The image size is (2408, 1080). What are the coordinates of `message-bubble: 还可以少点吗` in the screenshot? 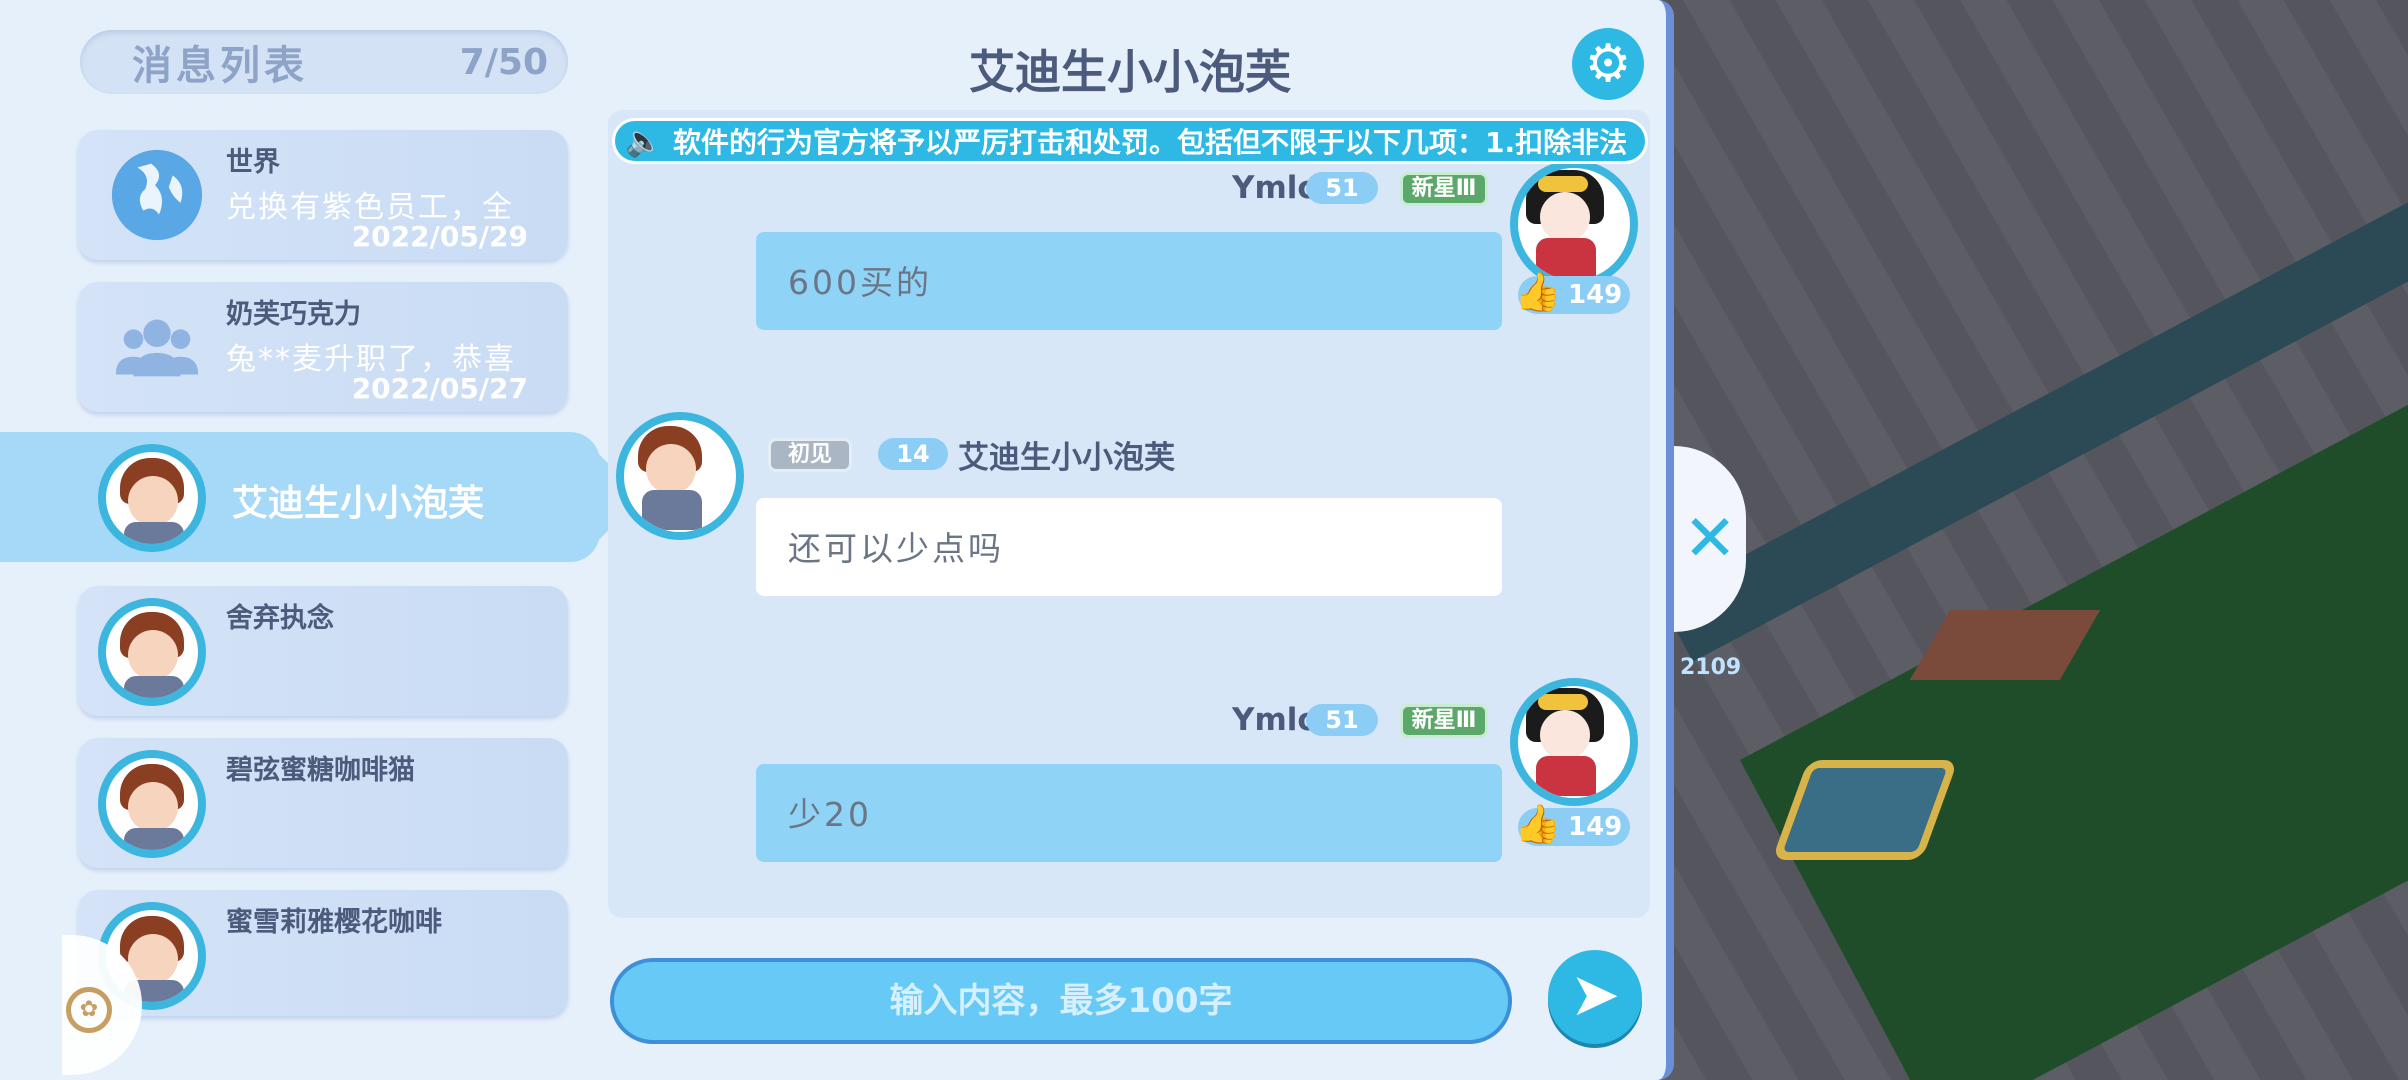 It's located at (1129, 547).